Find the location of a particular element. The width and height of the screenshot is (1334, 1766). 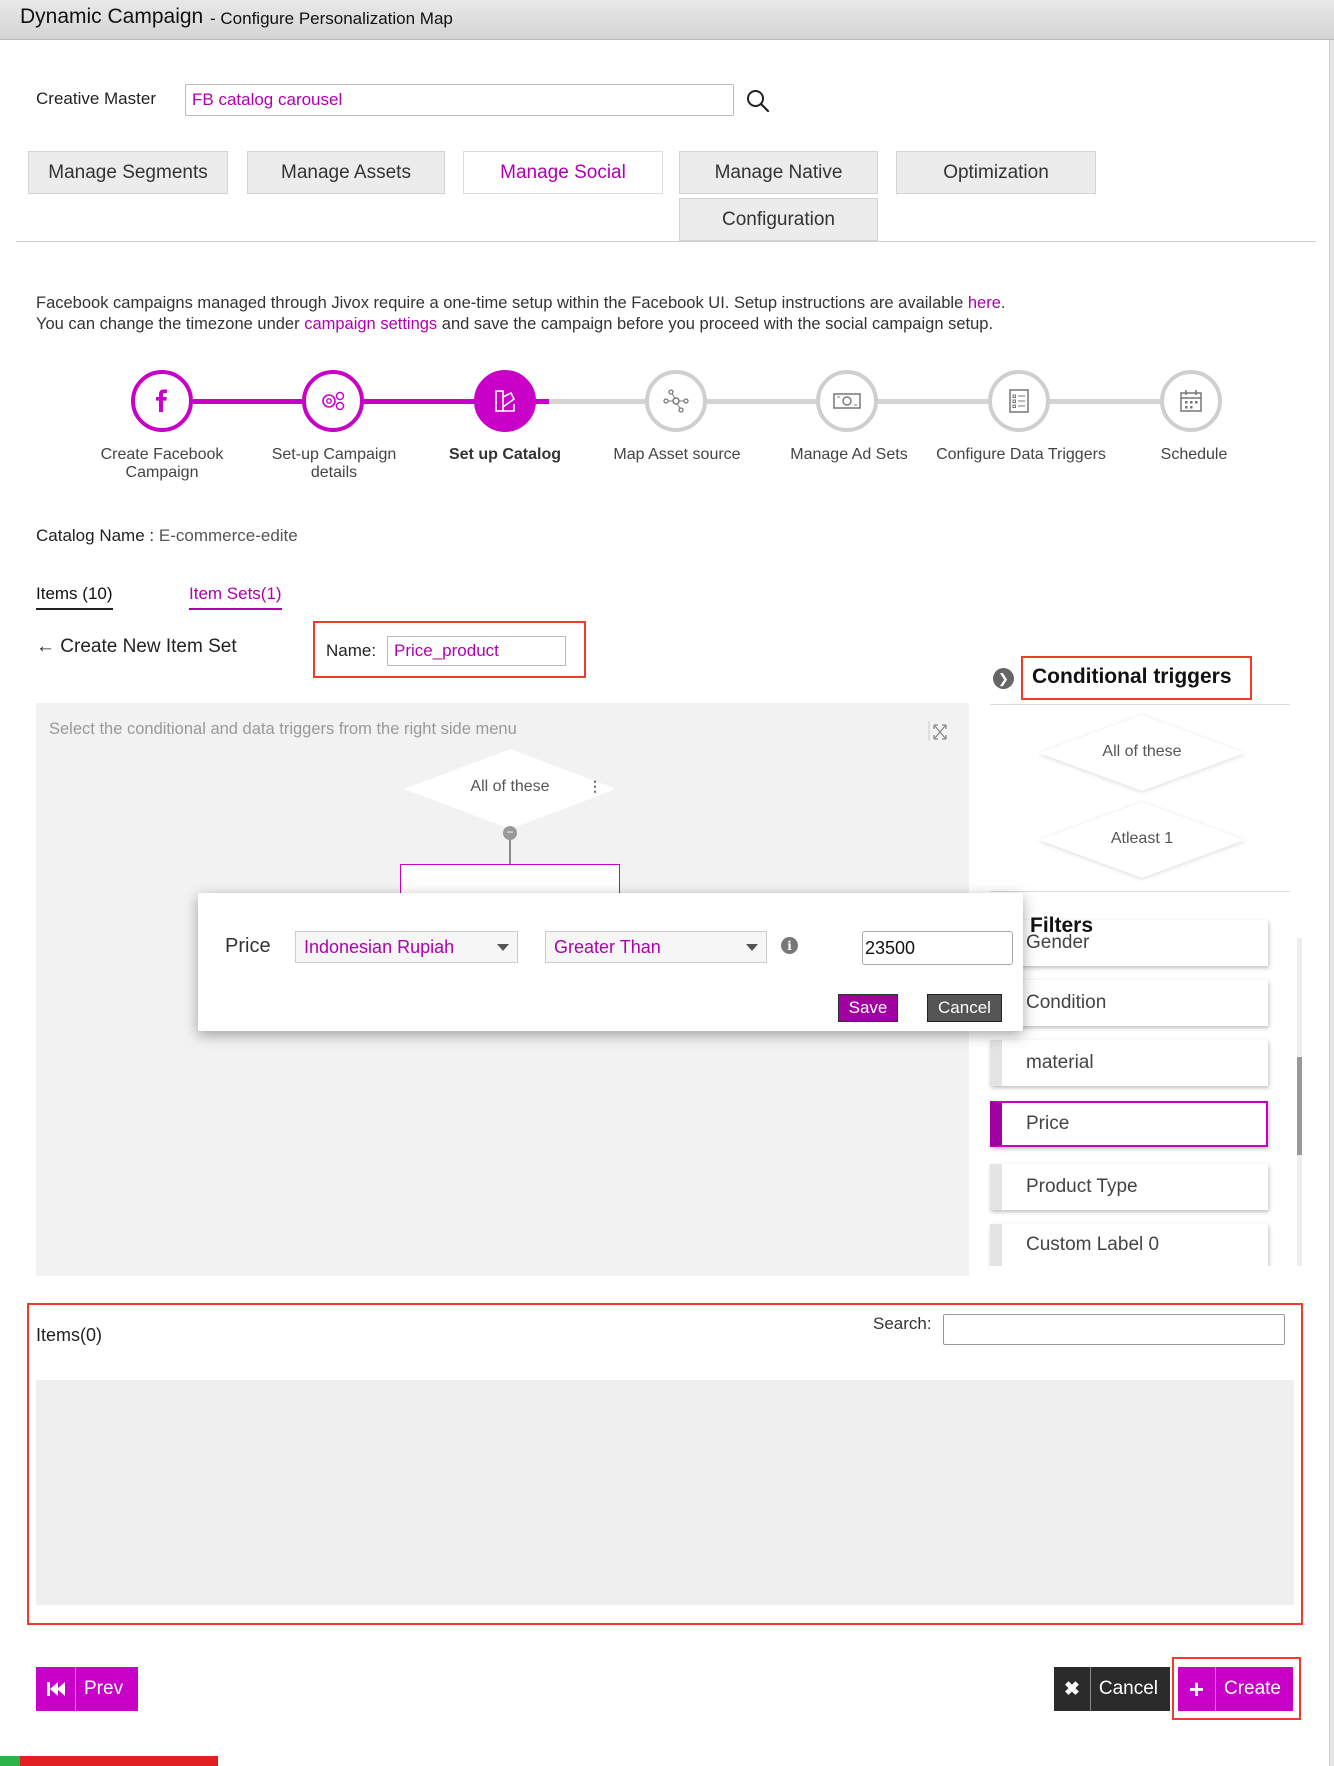

items-search-input is located at coordinates (1114, 1329).